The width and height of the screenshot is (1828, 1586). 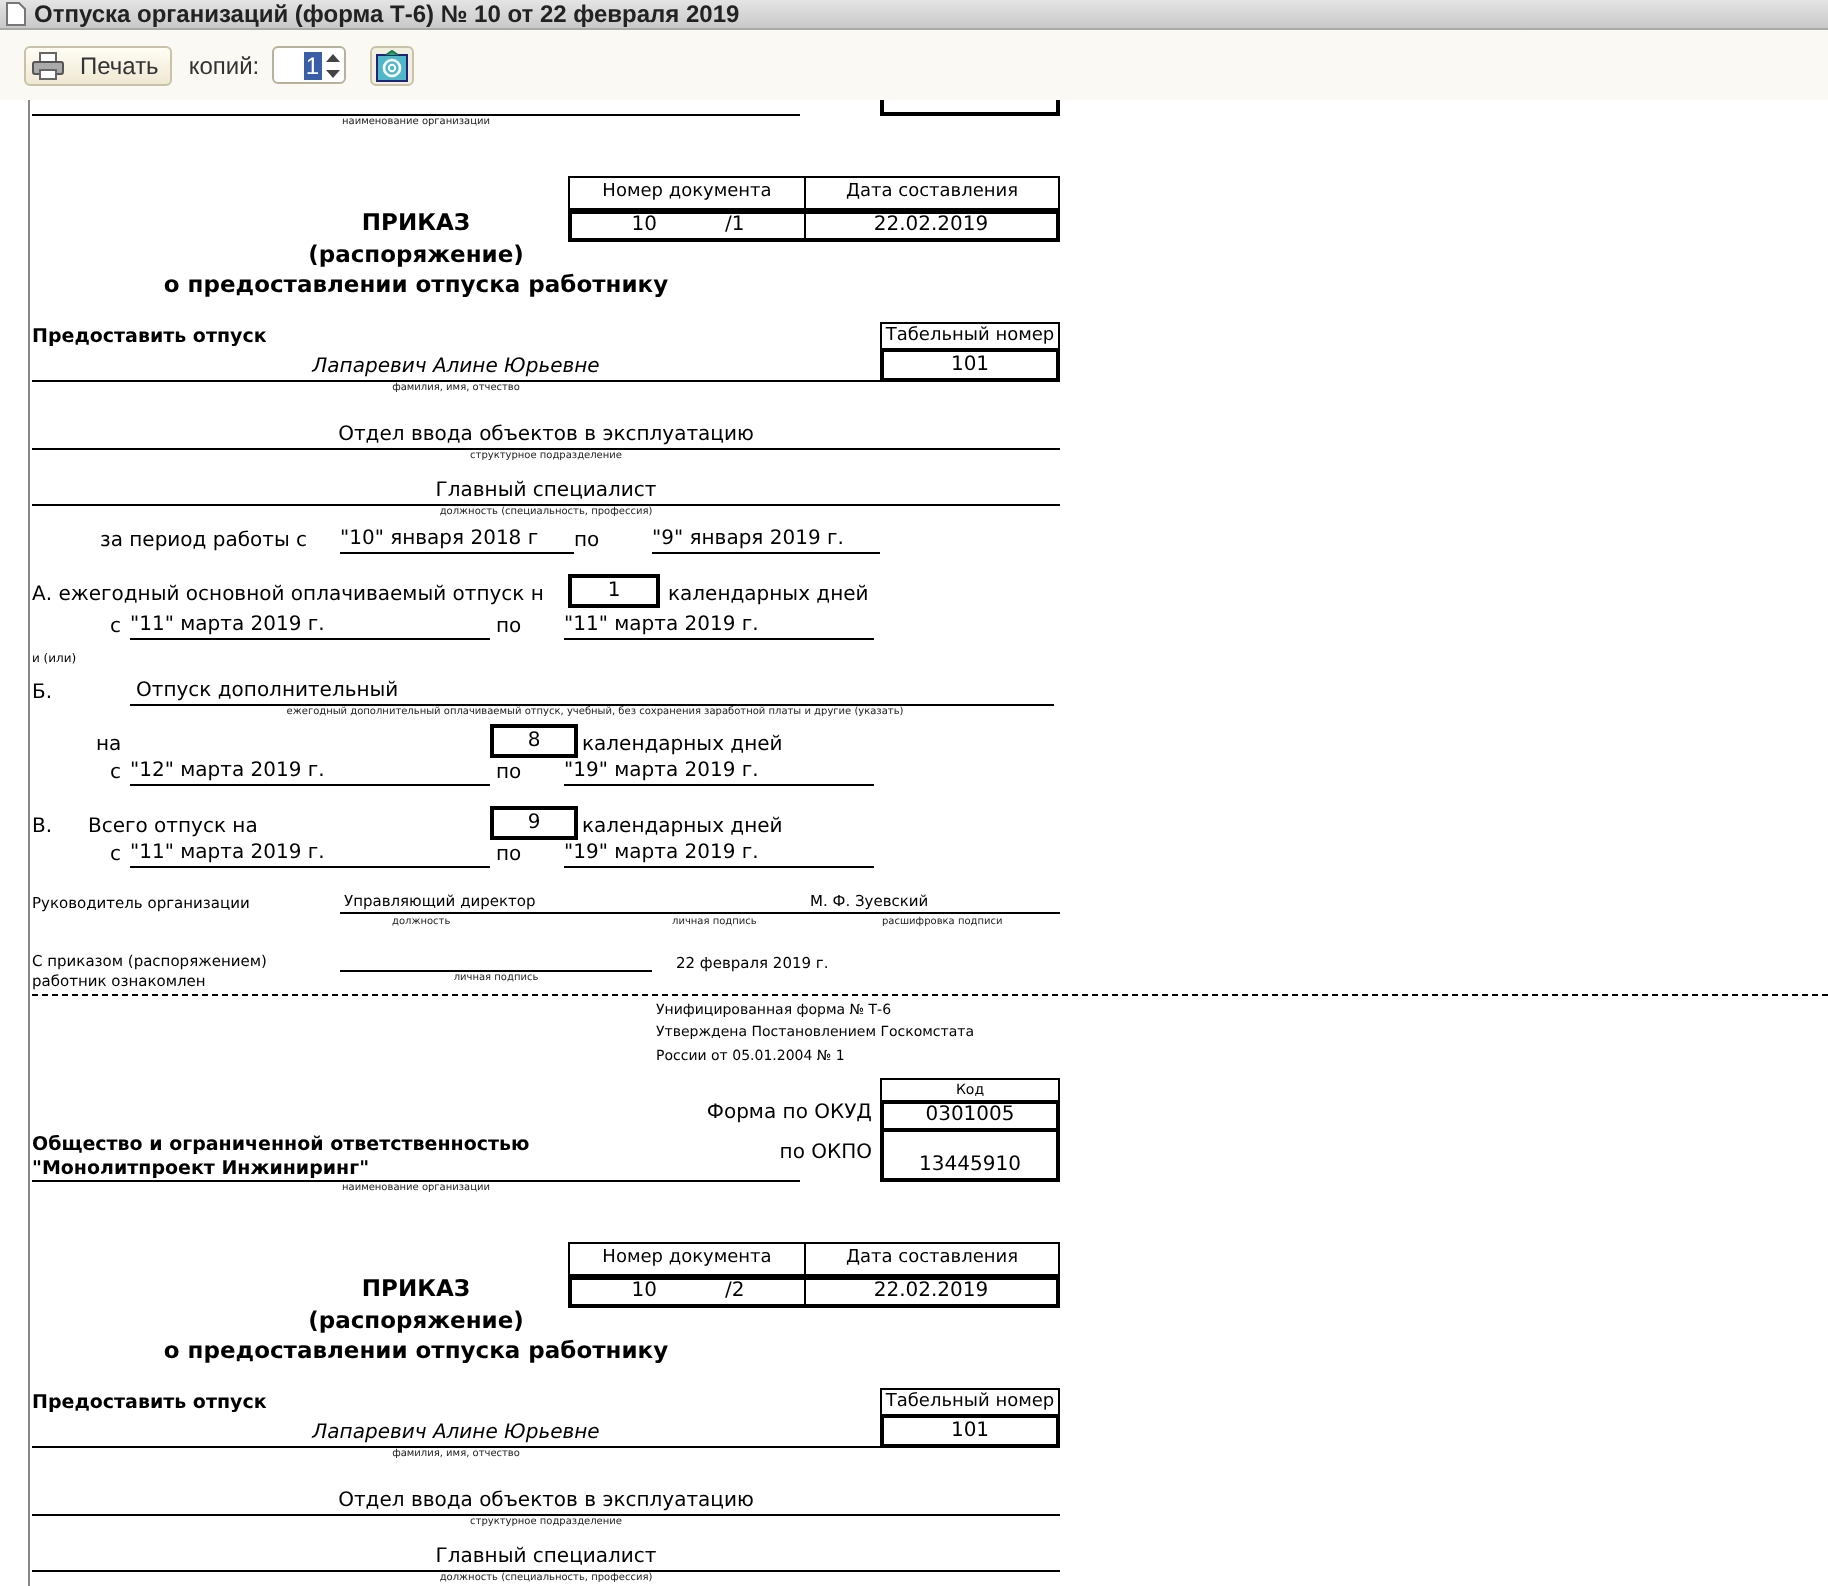 I want to click on print-button: Печать, so click(x=98, y=65).